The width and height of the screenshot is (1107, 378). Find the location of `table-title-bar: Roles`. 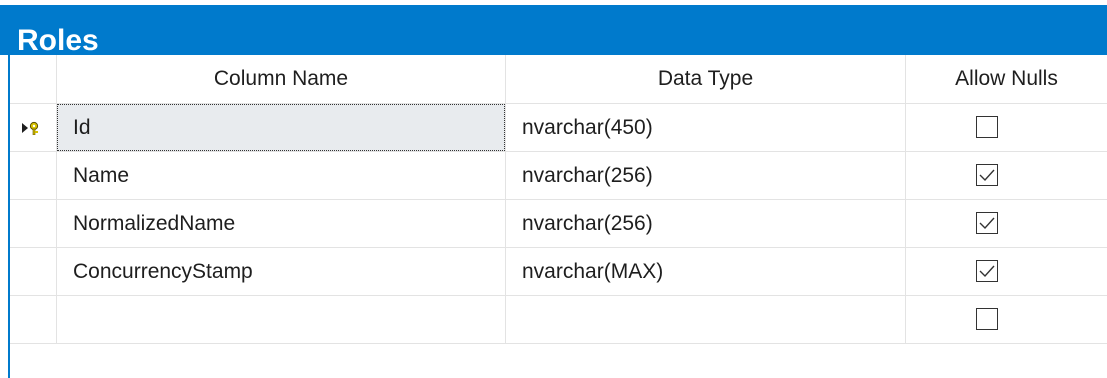

table-title-bar: Roles is located at coordinates (553, 31).